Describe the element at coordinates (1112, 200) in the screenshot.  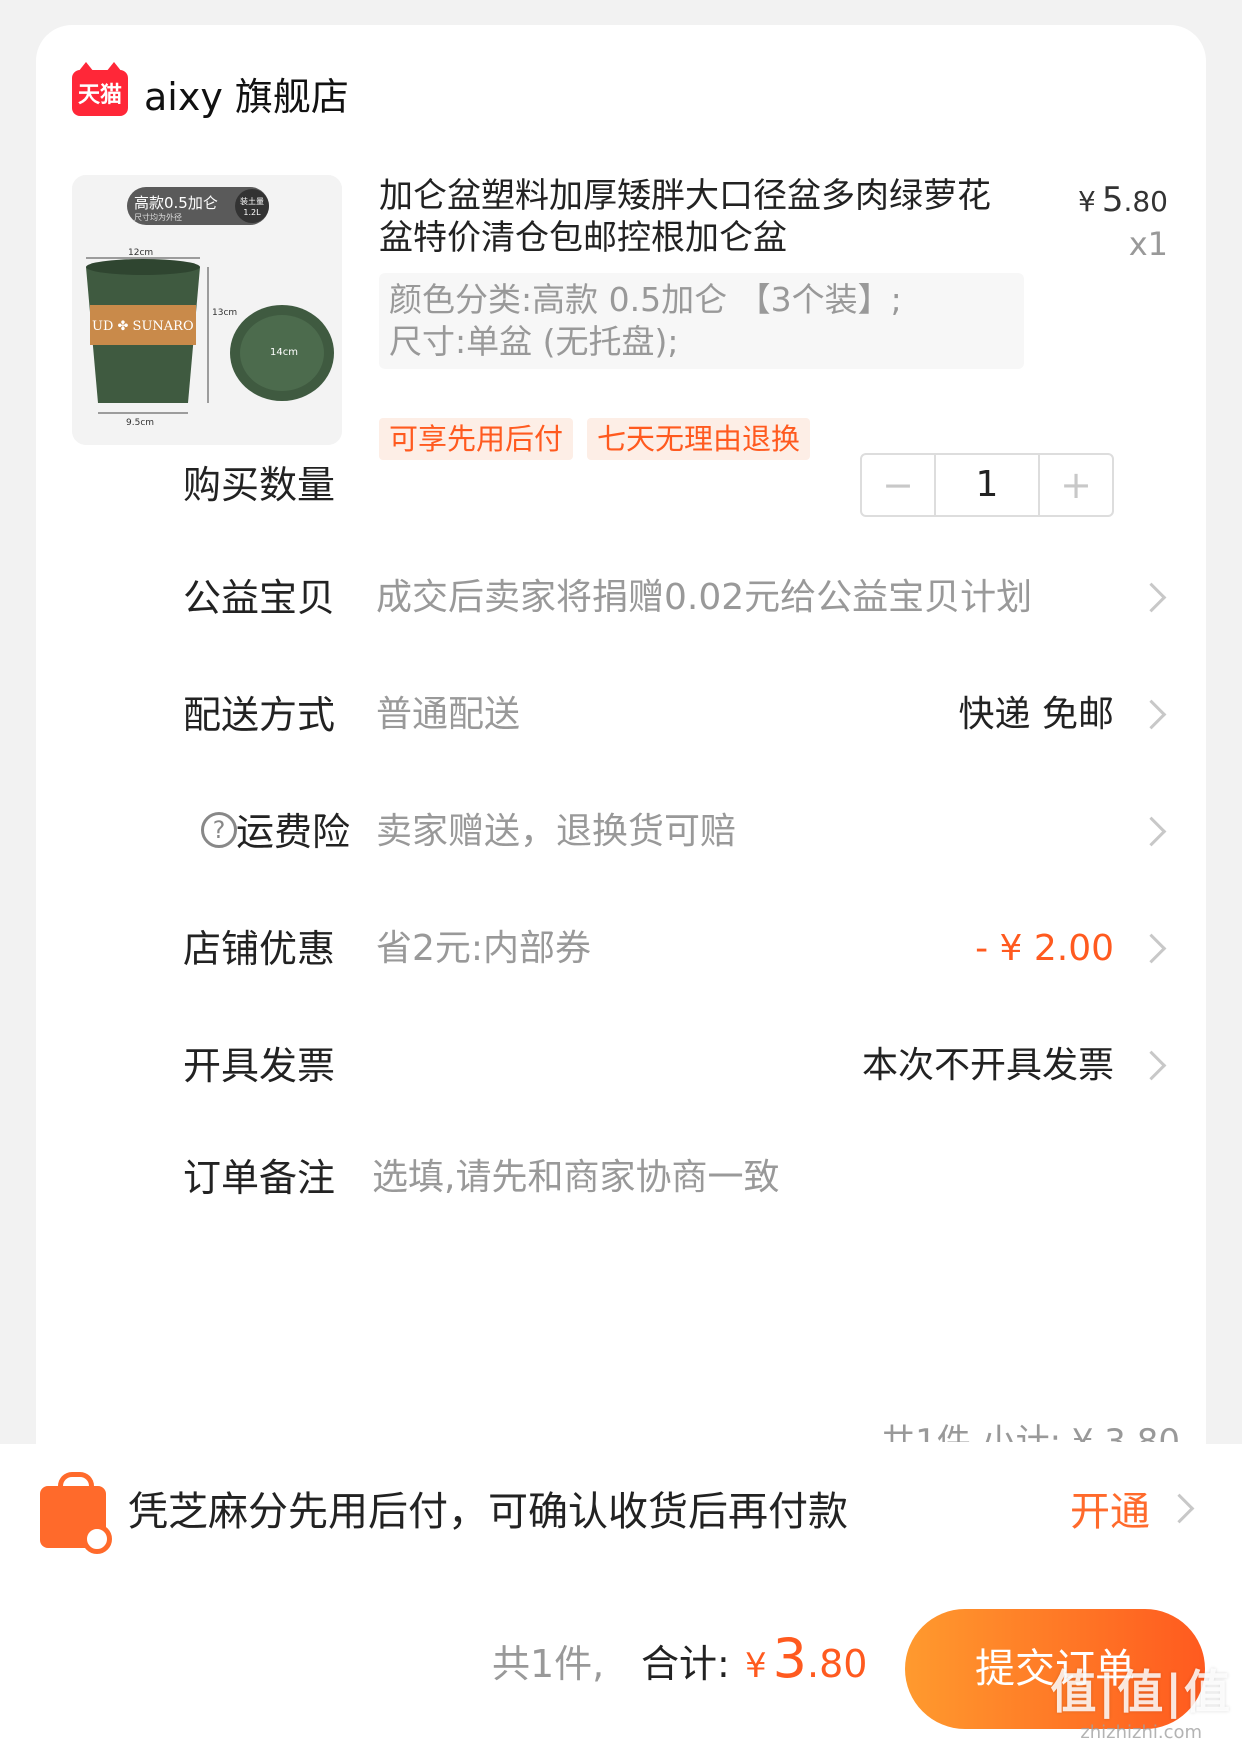
I see `price-int: 5` at that location.